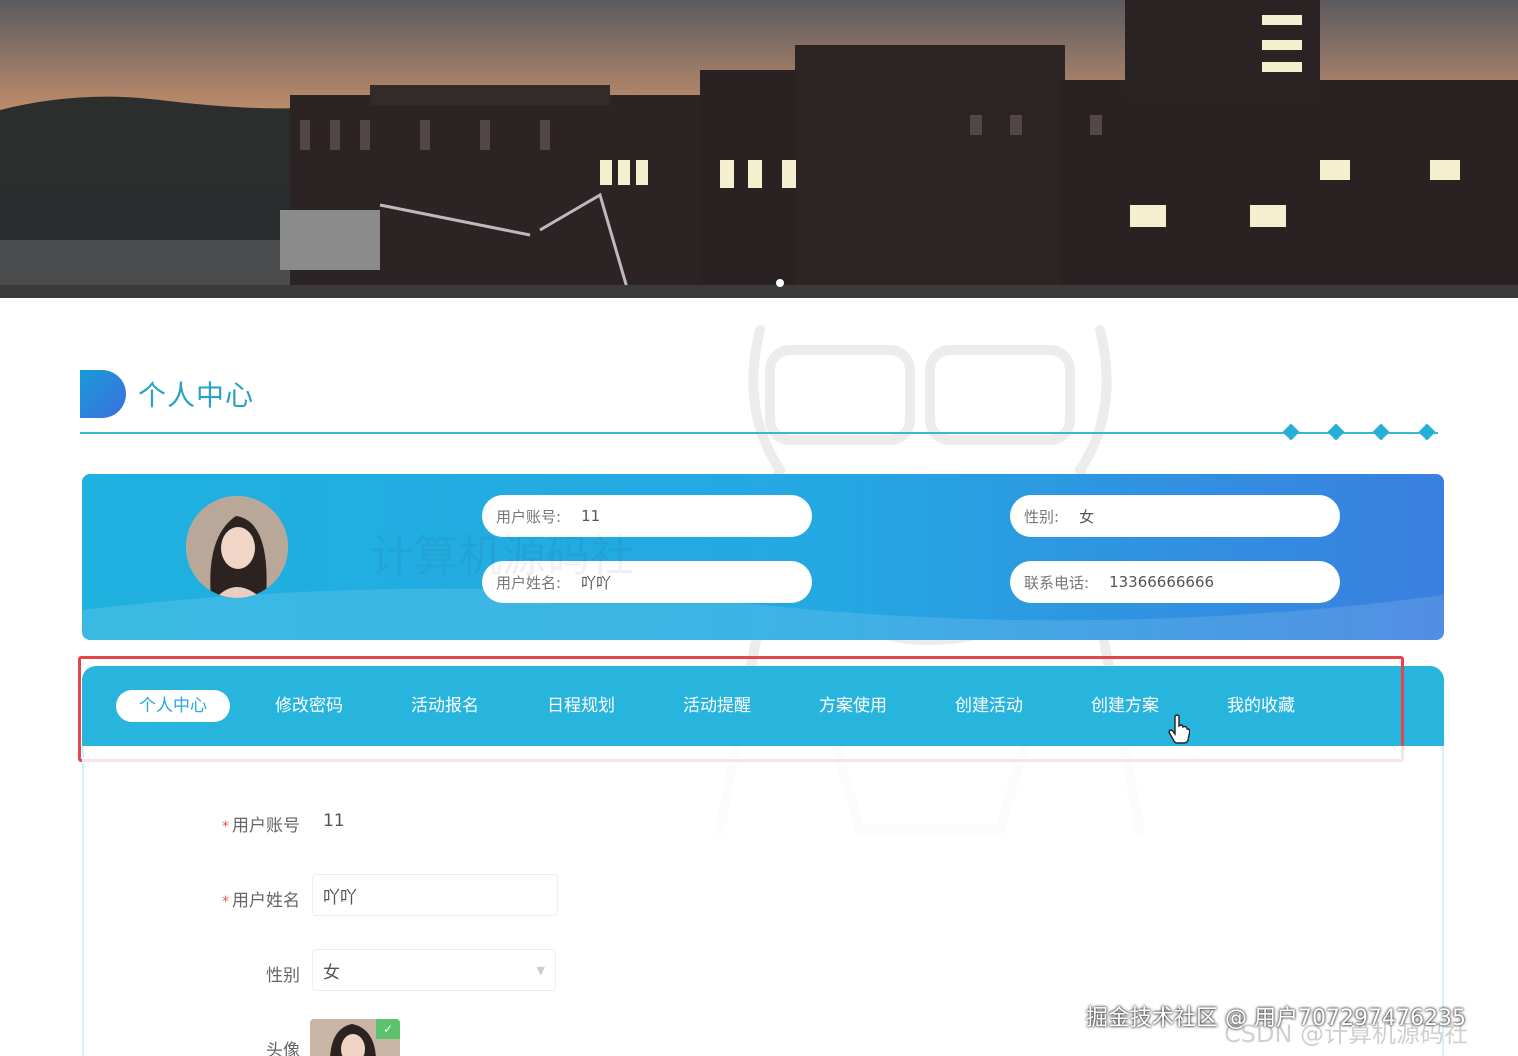  What do you see at coordinates (540, 970) in the screenshot?
I see `chevron-down-icon: ▼` at bounding box center [540, 970].